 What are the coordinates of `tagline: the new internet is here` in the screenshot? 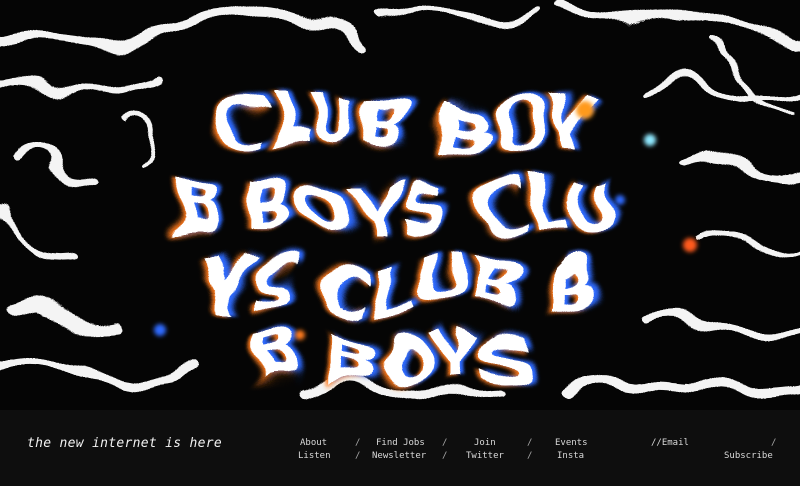 It's located at (125, 443).